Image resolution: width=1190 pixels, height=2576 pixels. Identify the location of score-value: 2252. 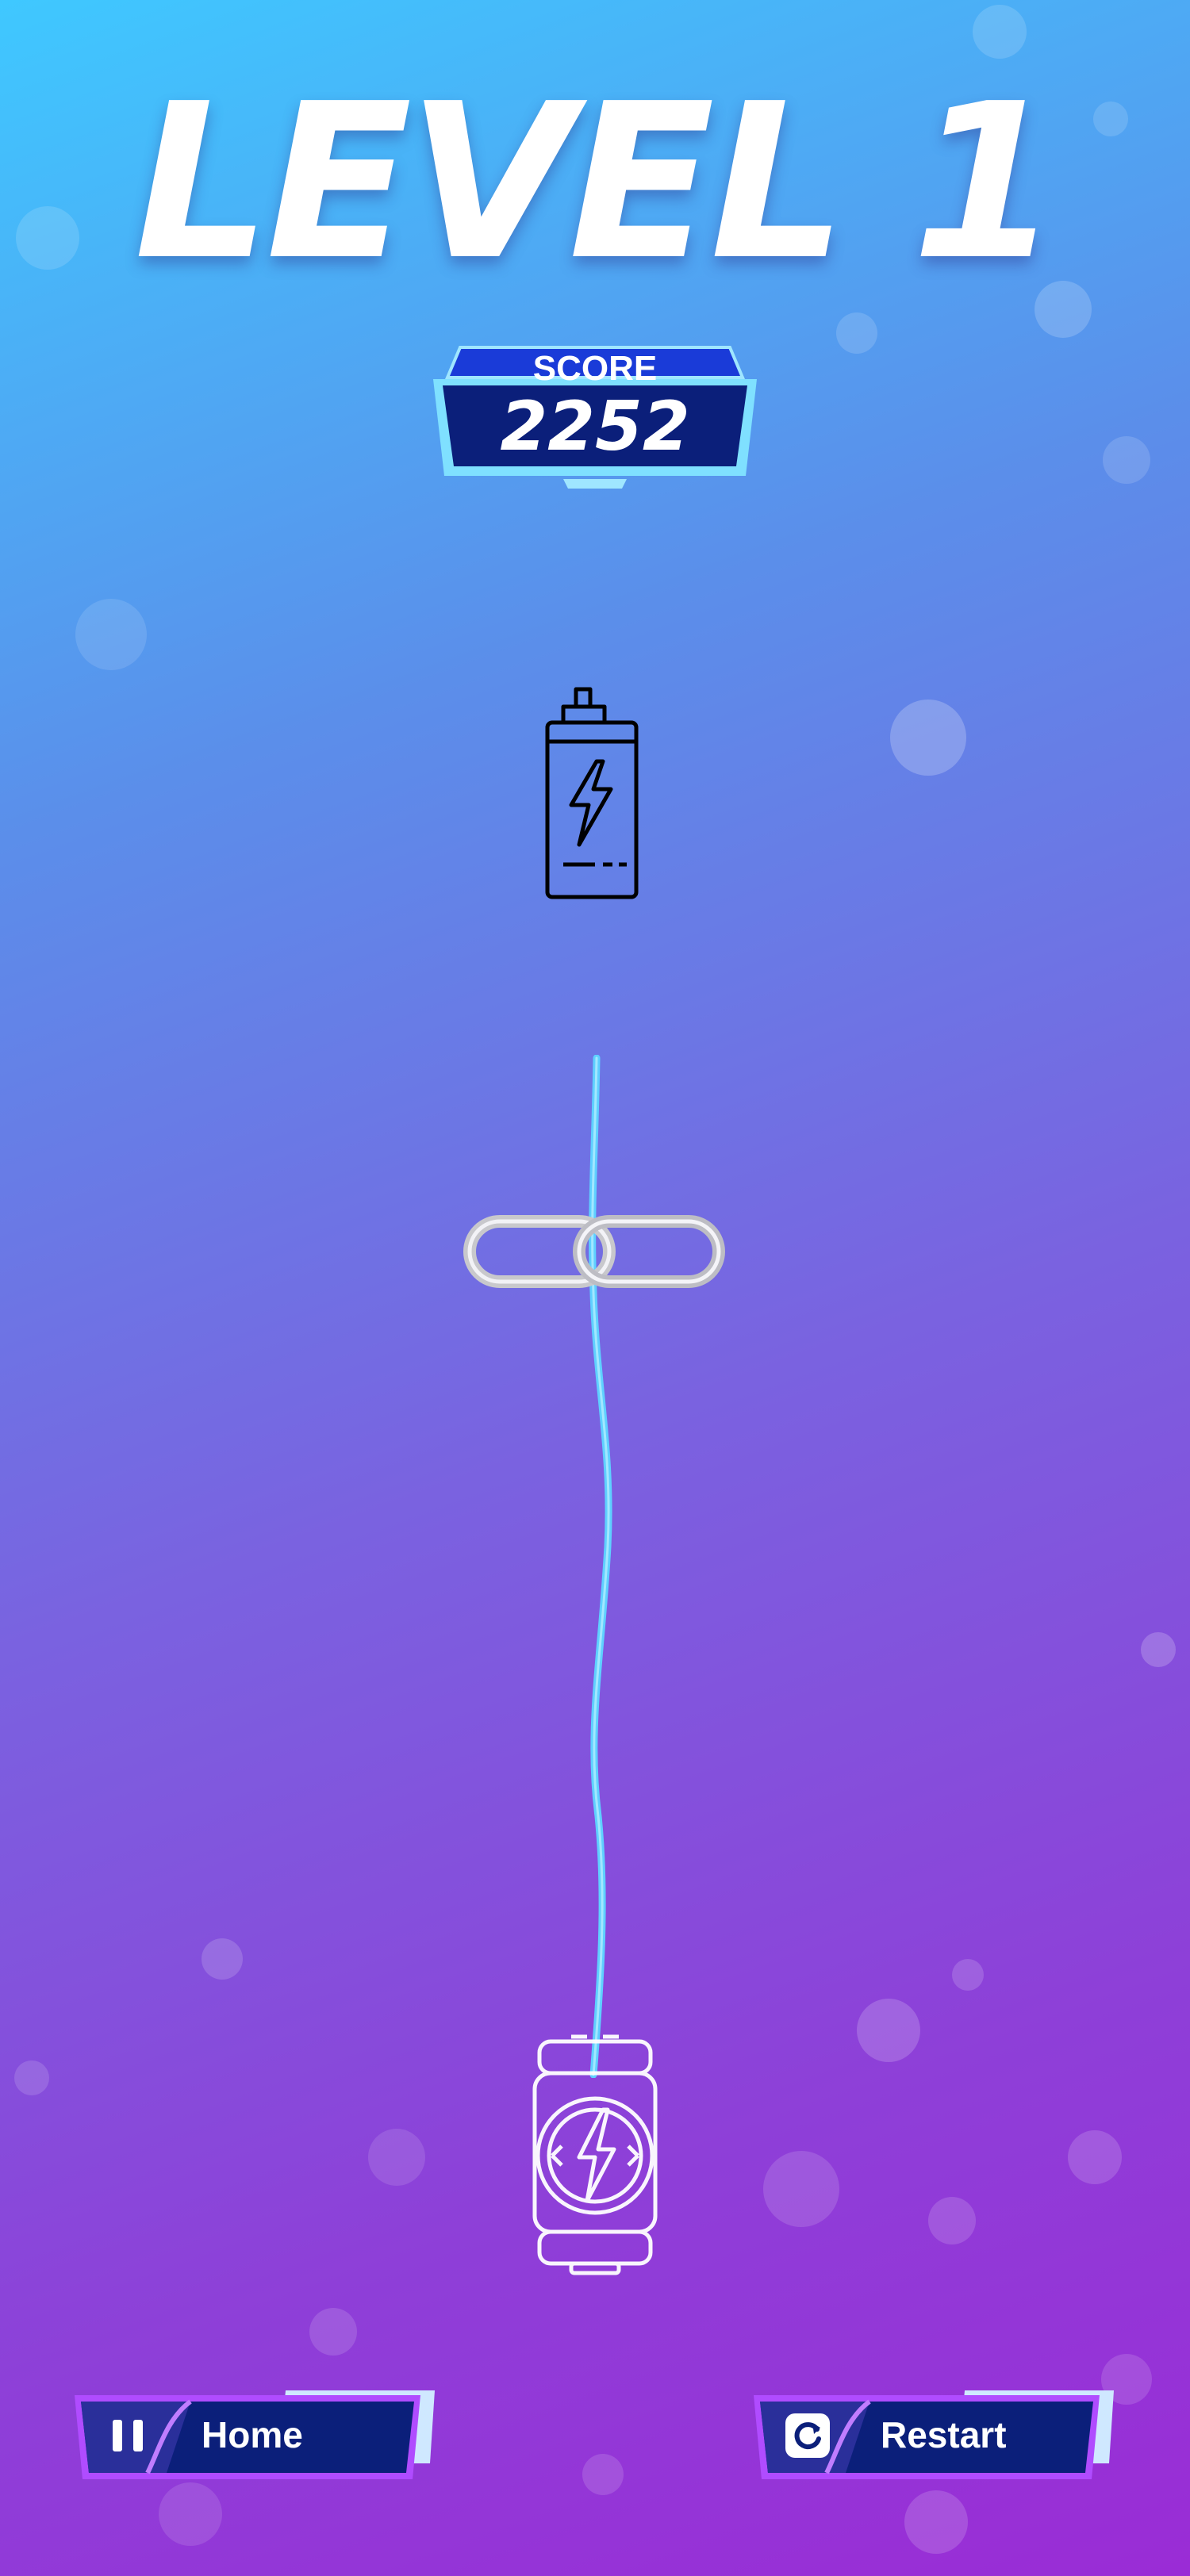
(595, 426).